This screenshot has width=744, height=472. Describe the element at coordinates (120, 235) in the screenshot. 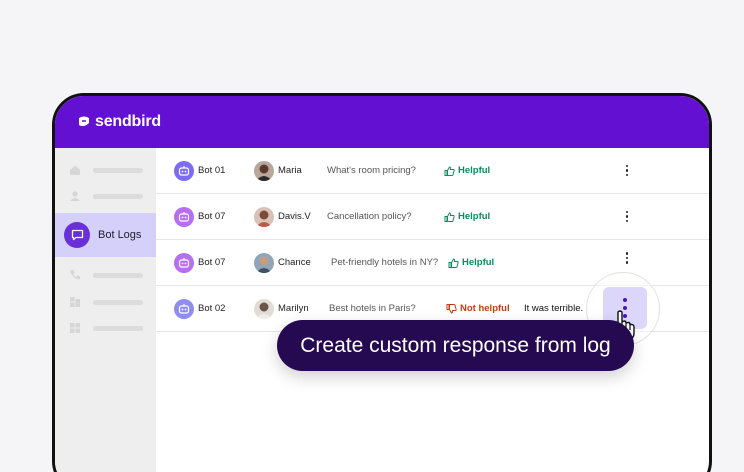

I see `sidebar-item-label: Bot Logs` at that location.